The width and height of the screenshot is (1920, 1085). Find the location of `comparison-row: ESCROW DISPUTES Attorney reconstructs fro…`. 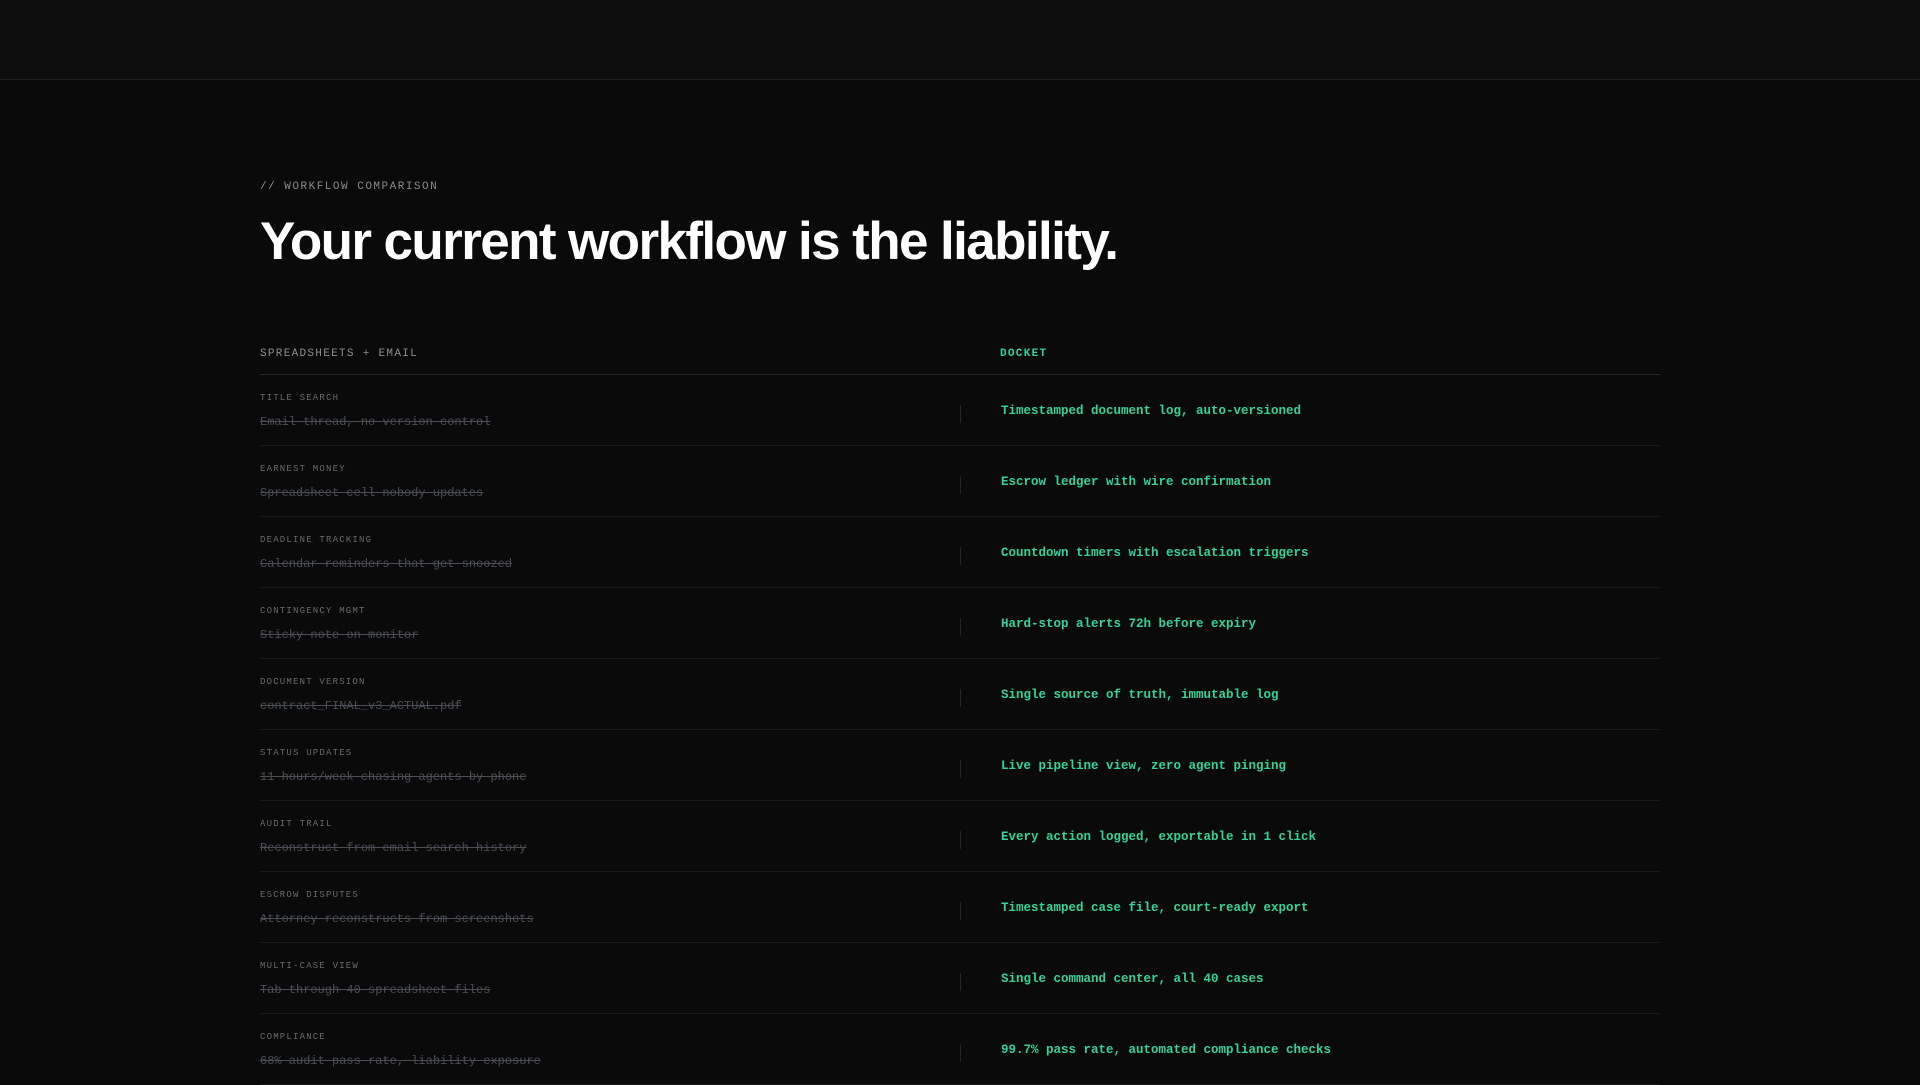

comparison-row: ESCROW DISPUTES Attorney reconstructs fro… is located at coordinates (960, 907).